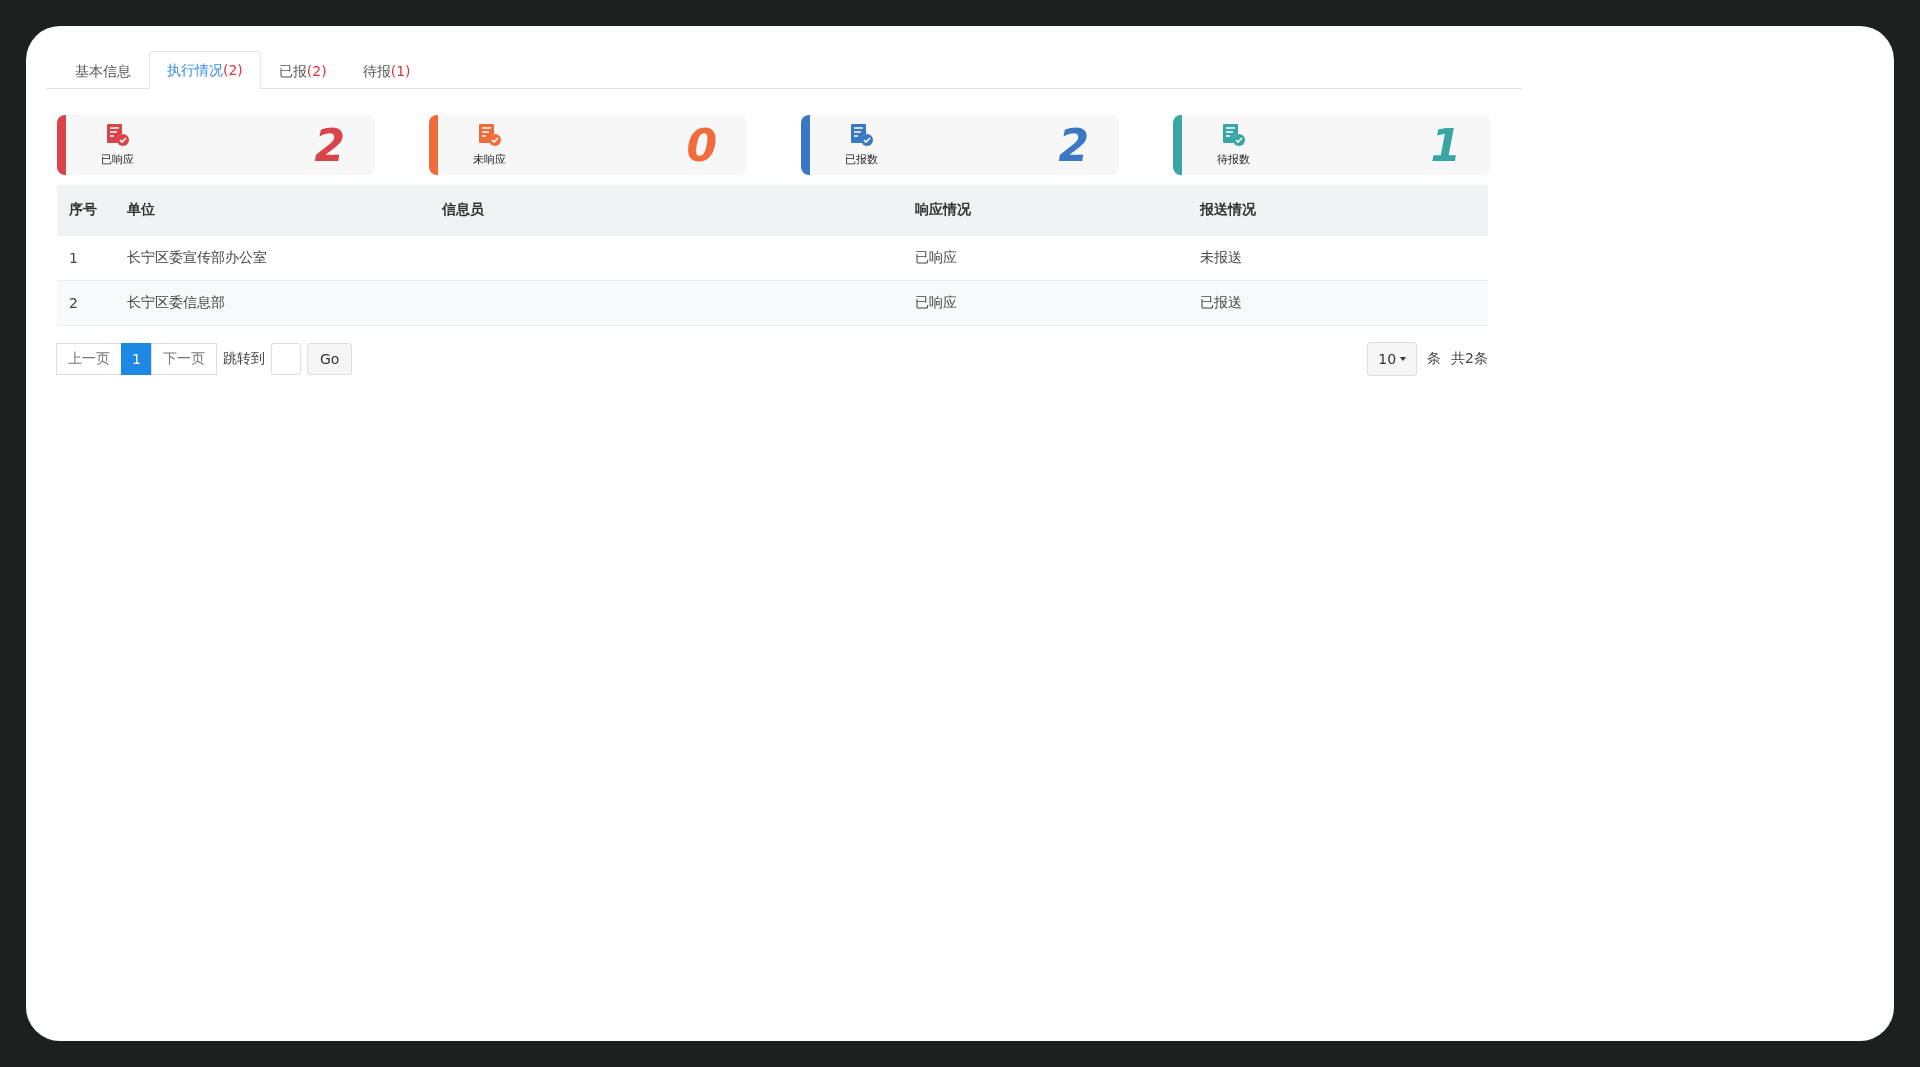 The height and width of the screenshot is (1067, 1920). What do you see at coordinates (183, 359) in the screenshot?
I see `next-page-button: 下一页` at bounding box center [183, 359].